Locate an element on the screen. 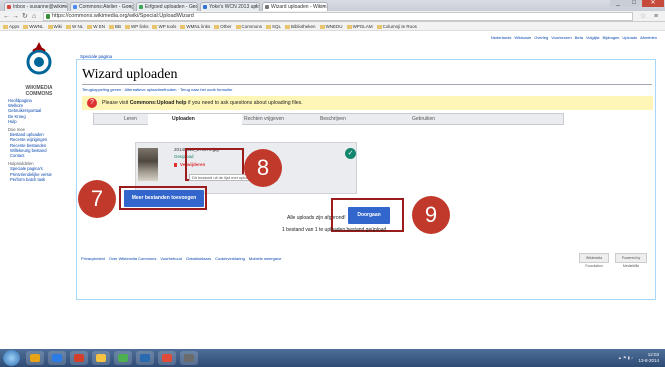 The width and height of the screenshot is (665, 367). bookmark-item: Other is located at coordinates (223, 26).